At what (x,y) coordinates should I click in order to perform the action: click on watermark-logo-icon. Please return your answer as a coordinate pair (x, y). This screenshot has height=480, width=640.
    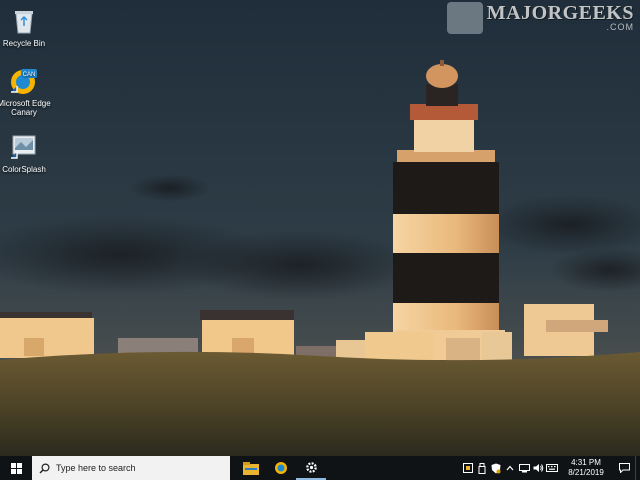
    Looking at the image, I should click on (464, 18).